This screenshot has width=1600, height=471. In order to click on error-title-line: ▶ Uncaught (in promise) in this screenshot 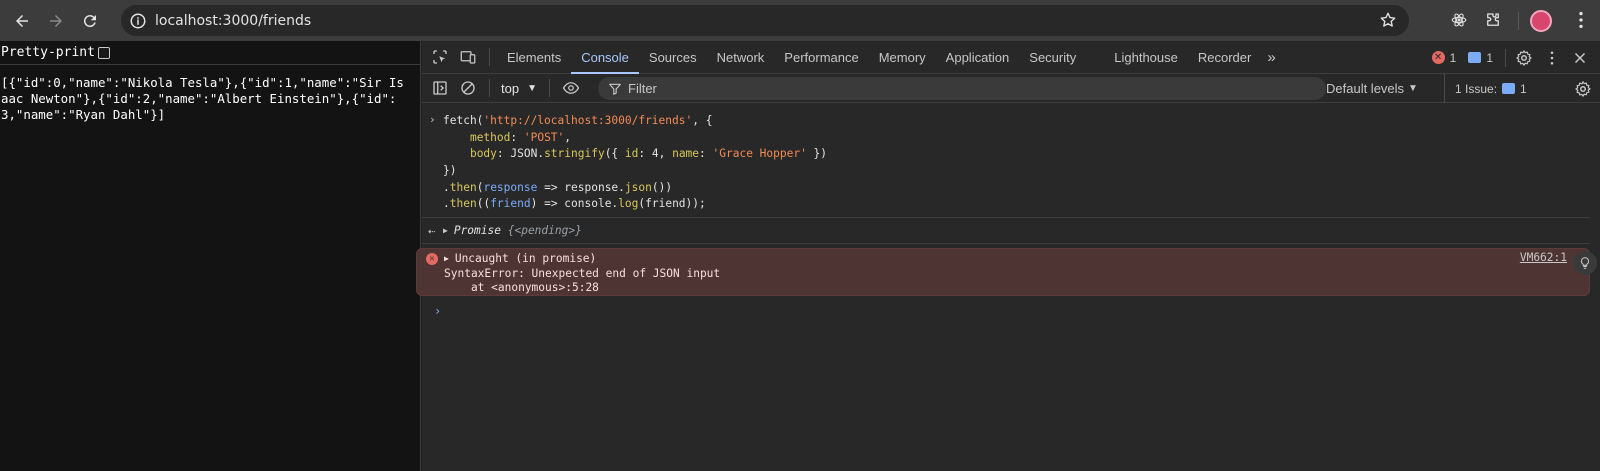, I will do `click(1016, 259)`.